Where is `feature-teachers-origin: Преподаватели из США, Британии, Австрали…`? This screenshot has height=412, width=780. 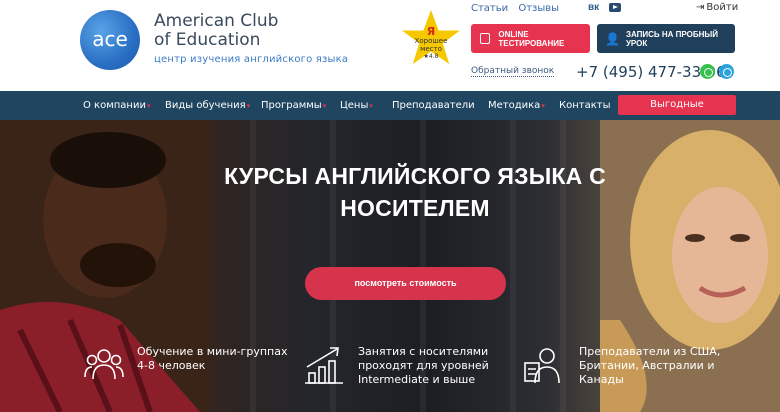
feature-teachers-origin: Преподаватели из США, Британии, Австрали… is located at coordinates (650, 365).